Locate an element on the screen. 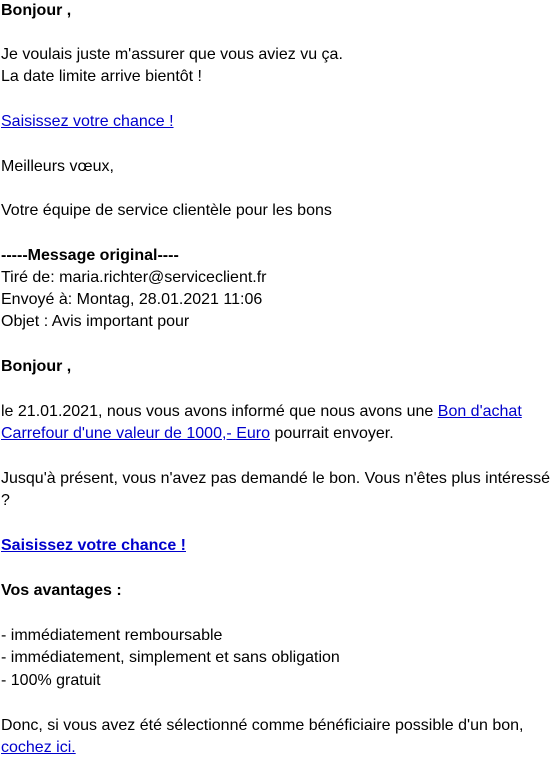 The width and height of the screenshot is (560, 759). subject-row: Objet : Avis important pour is located at coordinates (95, 322).